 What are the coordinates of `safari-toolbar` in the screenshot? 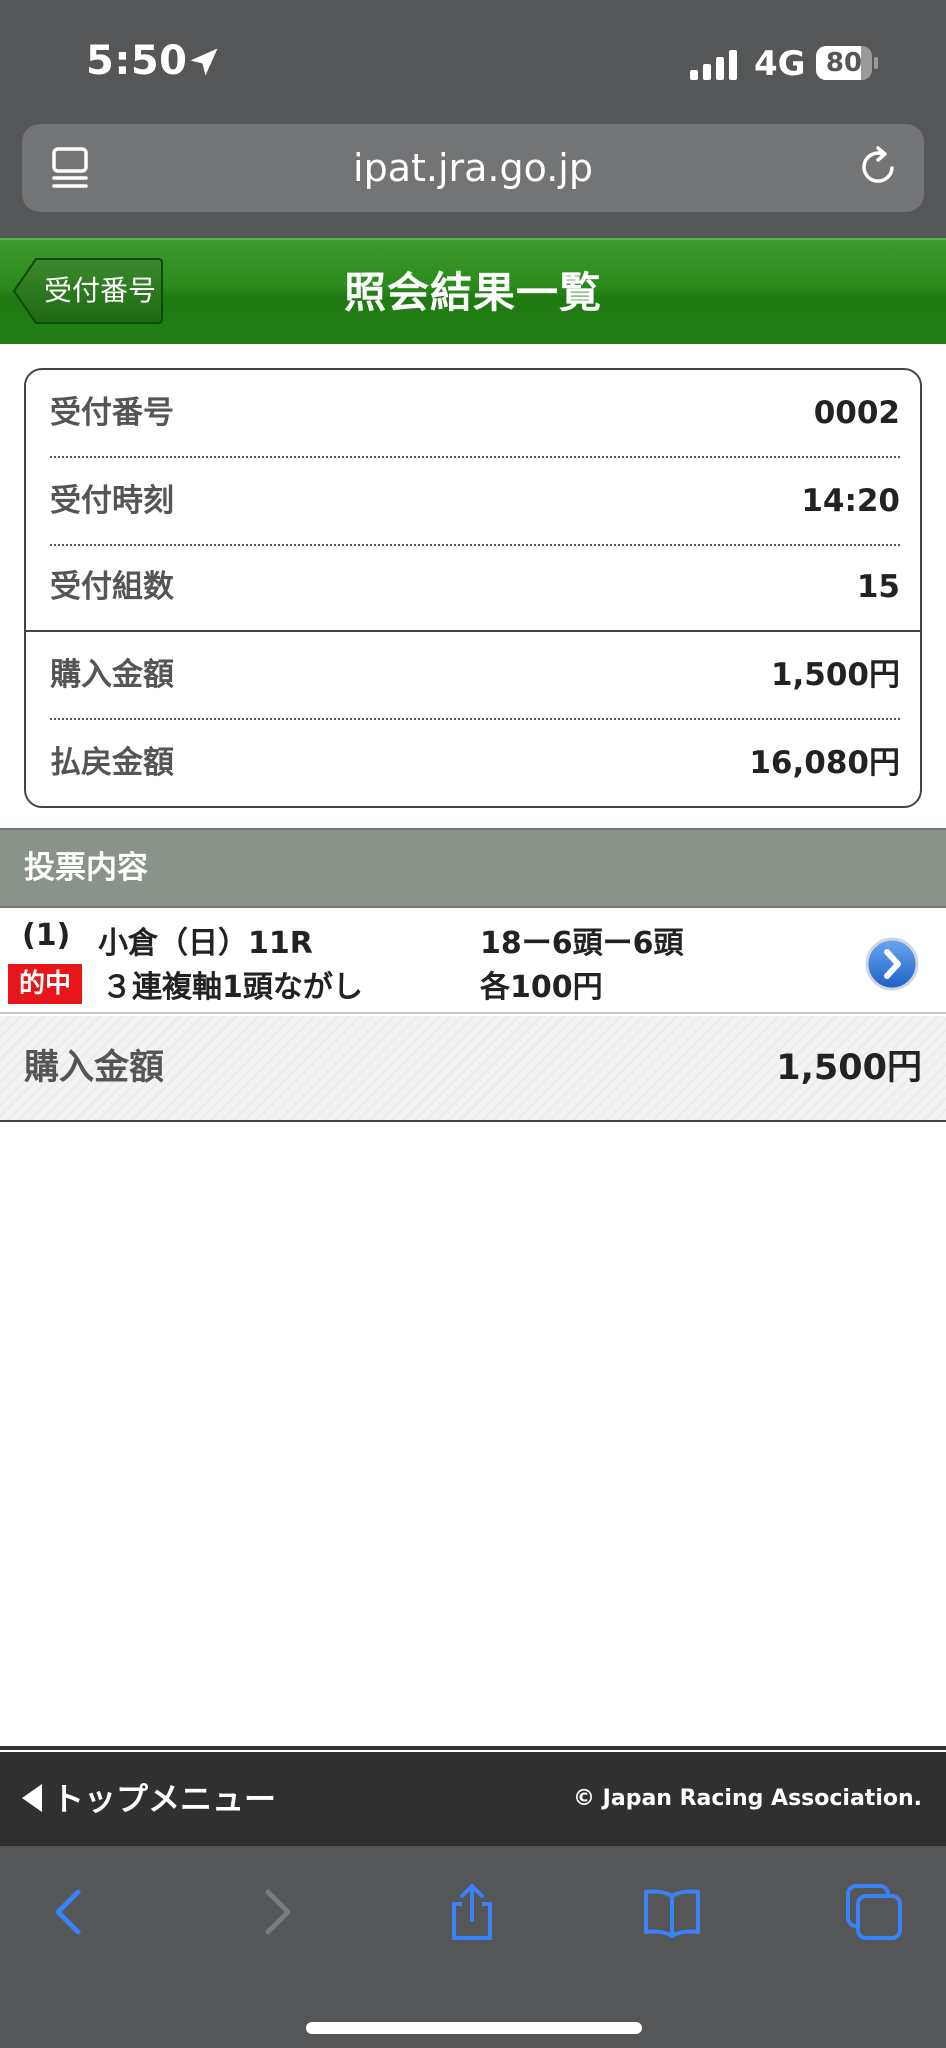 It's located at (473, 1947).